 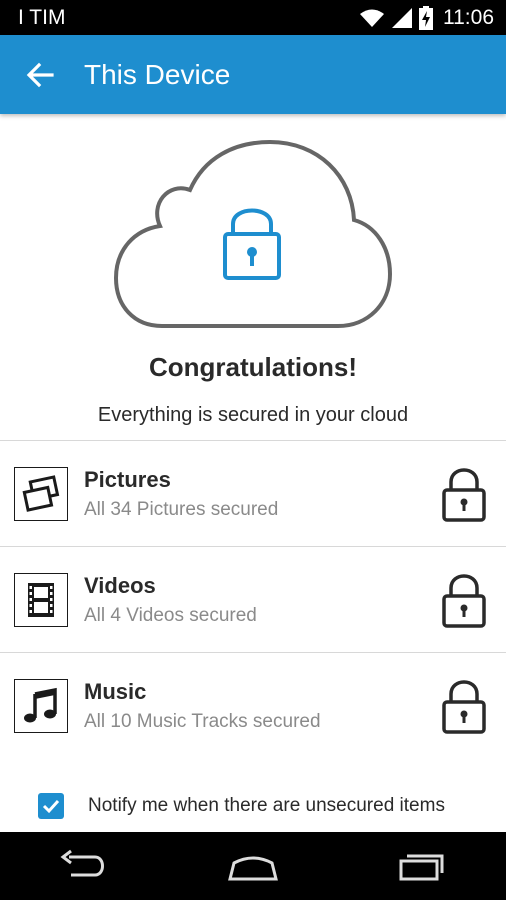 I want to click on recents-nav-icon, so click(x=422, y=866).